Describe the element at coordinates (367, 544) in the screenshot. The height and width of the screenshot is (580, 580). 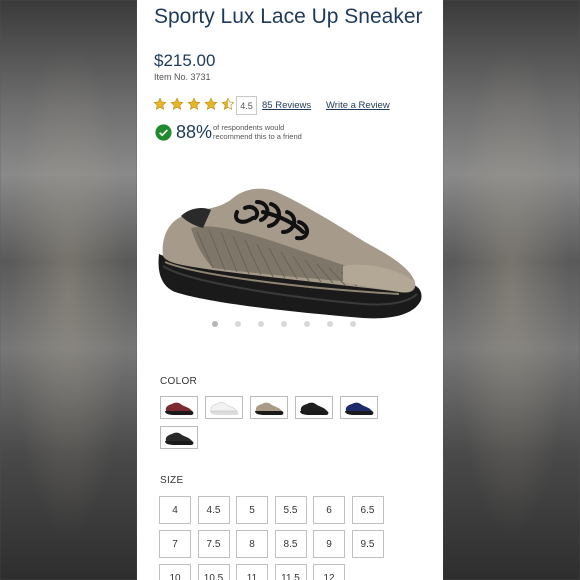
I see `size-option: 9.5` at that location.